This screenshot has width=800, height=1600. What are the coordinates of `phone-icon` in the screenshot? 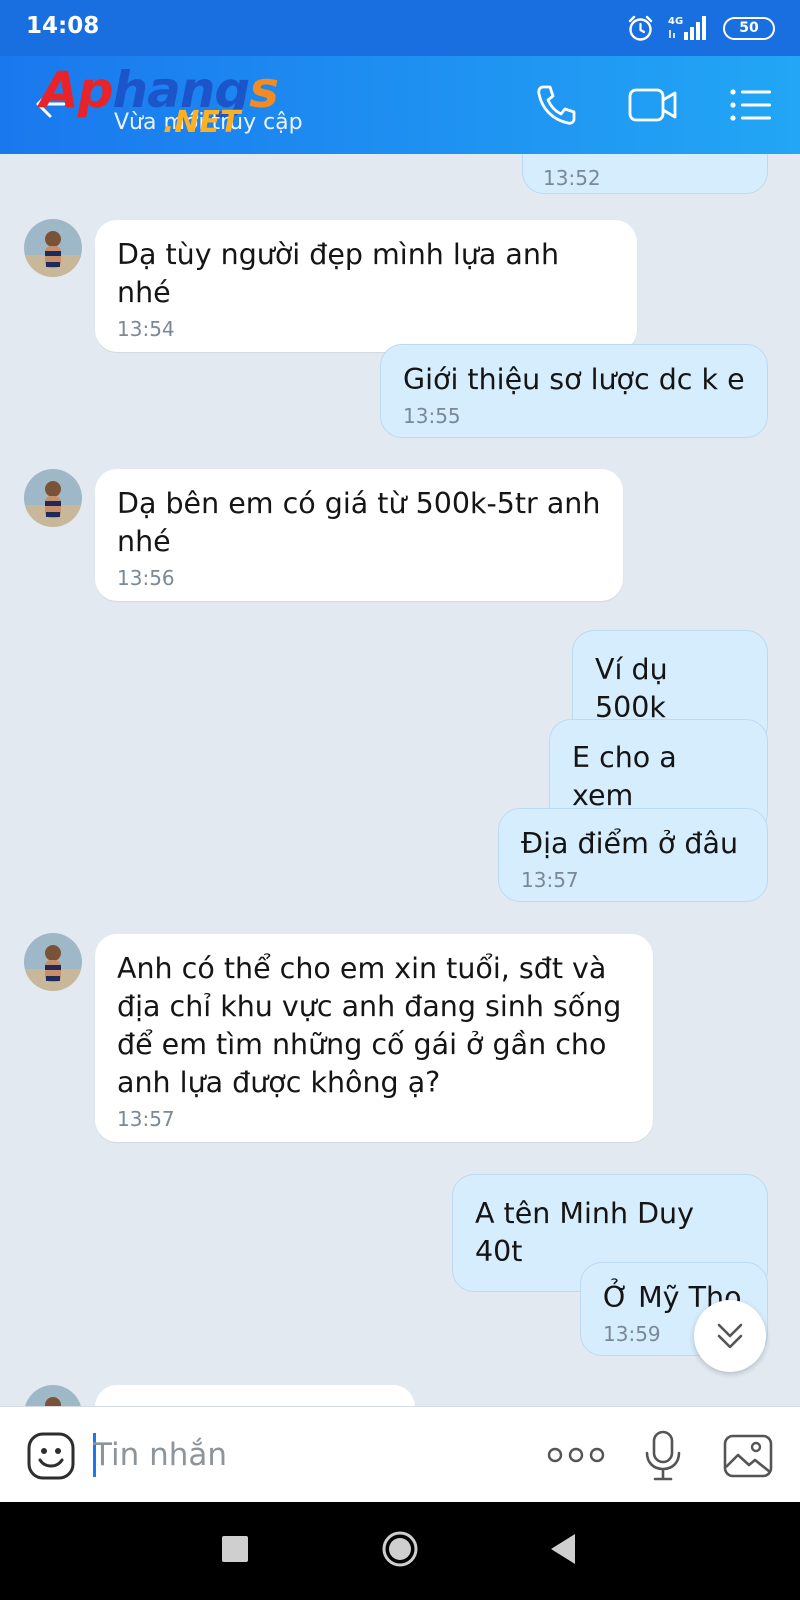 It's located at (556, 105).